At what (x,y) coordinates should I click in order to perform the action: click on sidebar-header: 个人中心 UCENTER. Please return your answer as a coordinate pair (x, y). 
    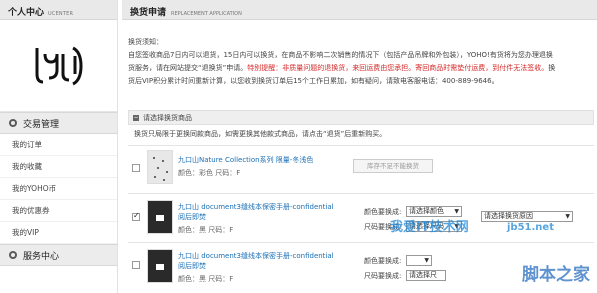
    Looking at the image, I should click on (58, 10).